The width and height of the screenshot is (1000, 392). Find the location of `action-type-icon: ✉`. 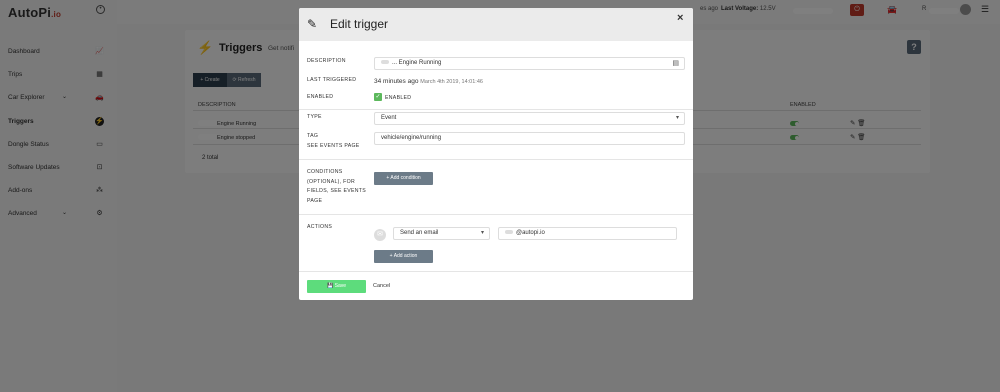

action-type-icon: ✉ is located at coordinates (380, 235).